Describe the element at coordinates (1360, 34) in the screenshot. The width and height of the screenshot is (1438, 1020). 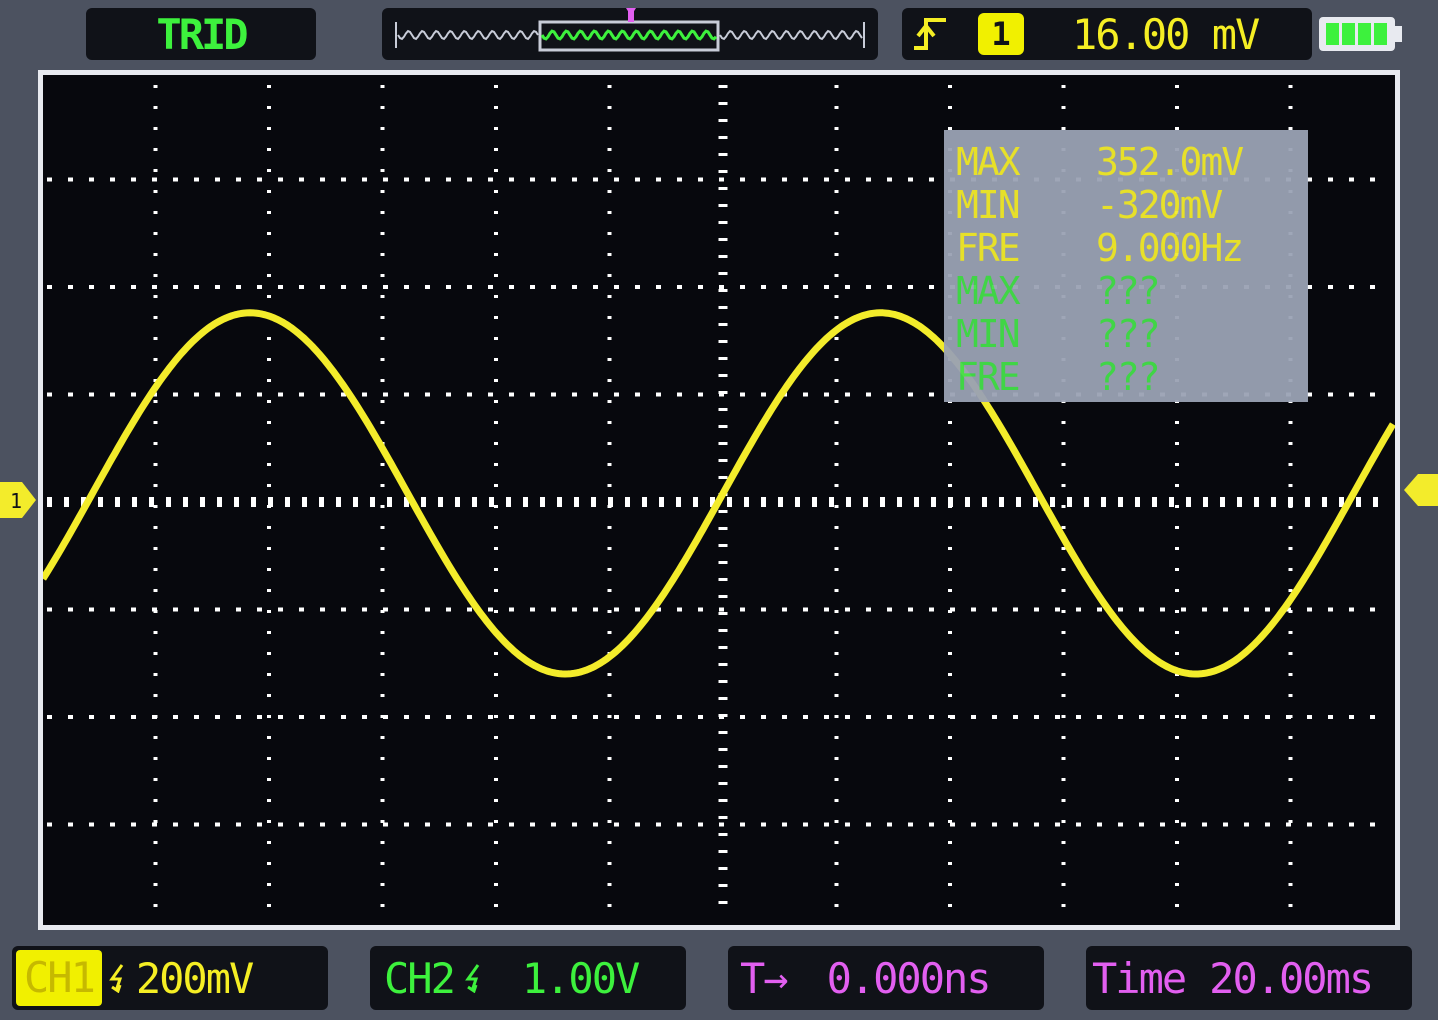
I see `battery-icon` at that location.